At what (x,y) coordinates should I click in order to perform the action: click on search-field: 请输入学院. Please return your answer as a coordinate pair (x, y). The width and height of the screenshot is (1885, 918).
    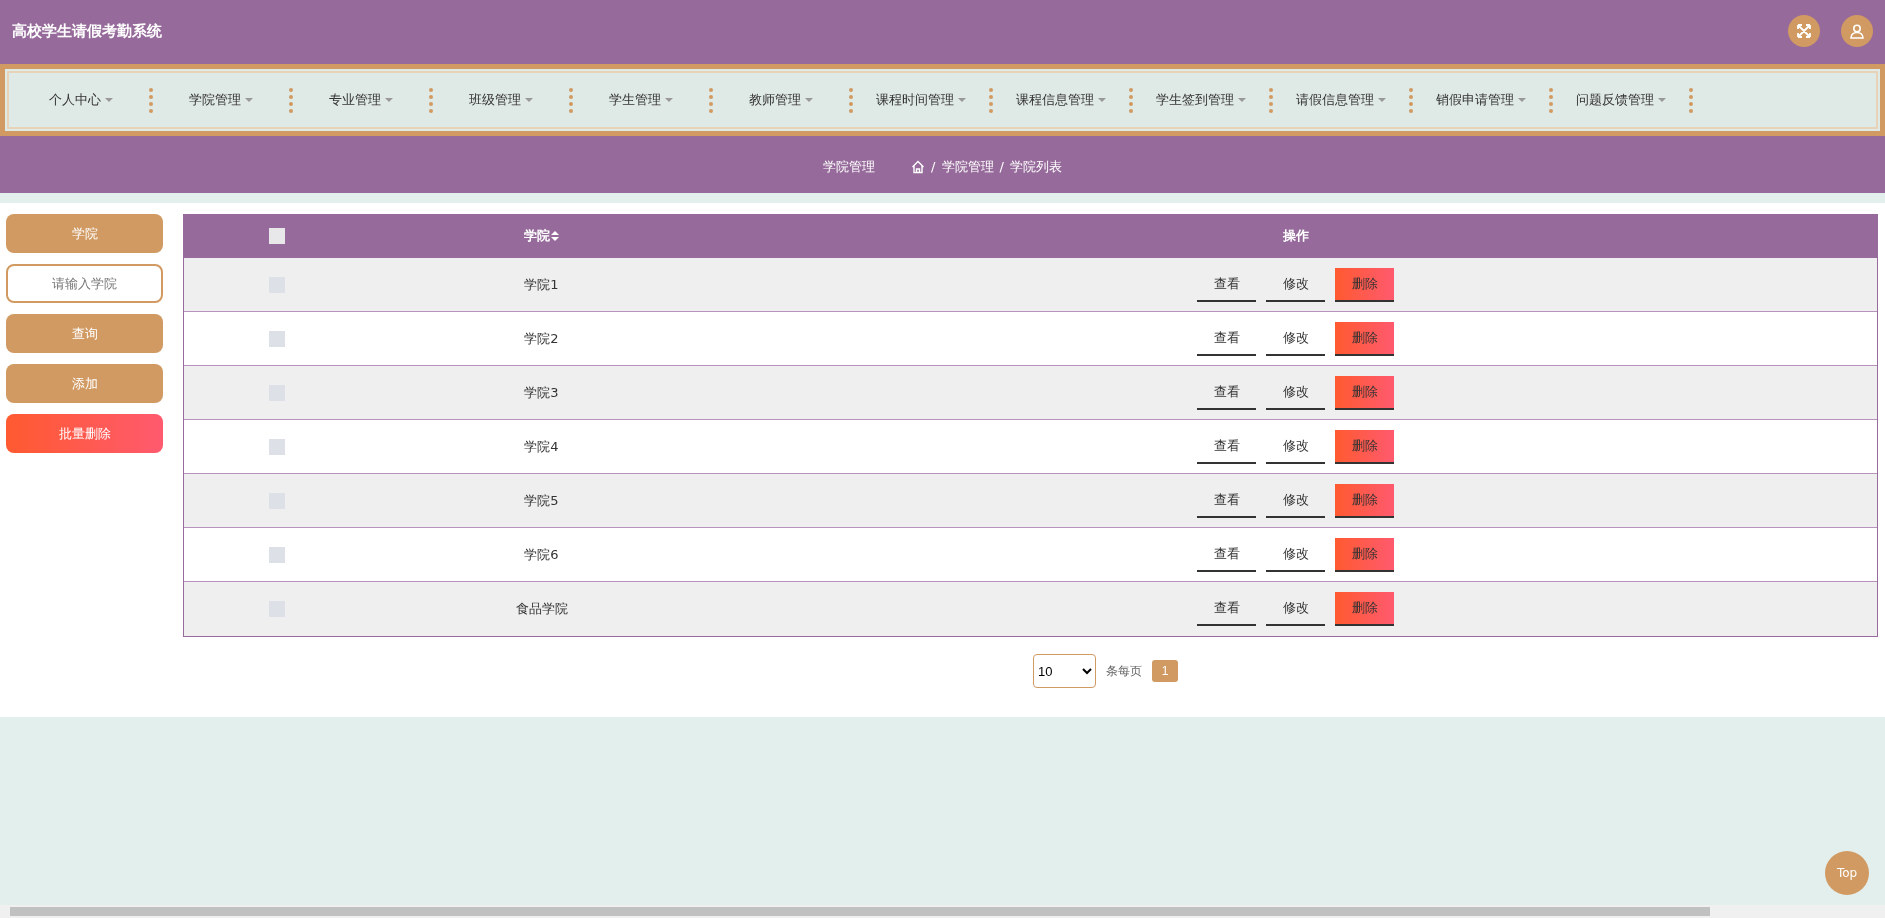
    Looking at the image, I should click on (84, 283).